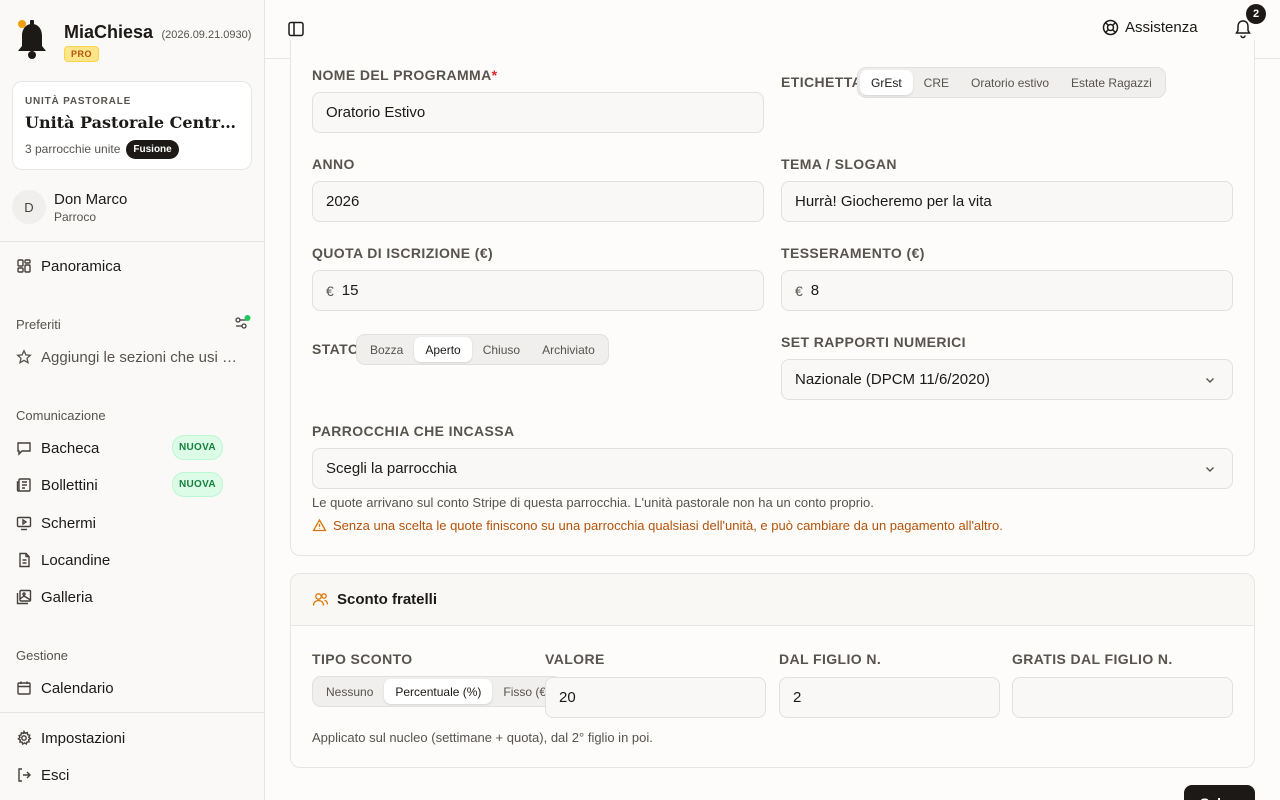 The height and width of the screenshot is (800, 1280). What do you see at coordinates (350, 290) in the screenshot?
I see `fee-value: 15` at bounding box center [350, 290].